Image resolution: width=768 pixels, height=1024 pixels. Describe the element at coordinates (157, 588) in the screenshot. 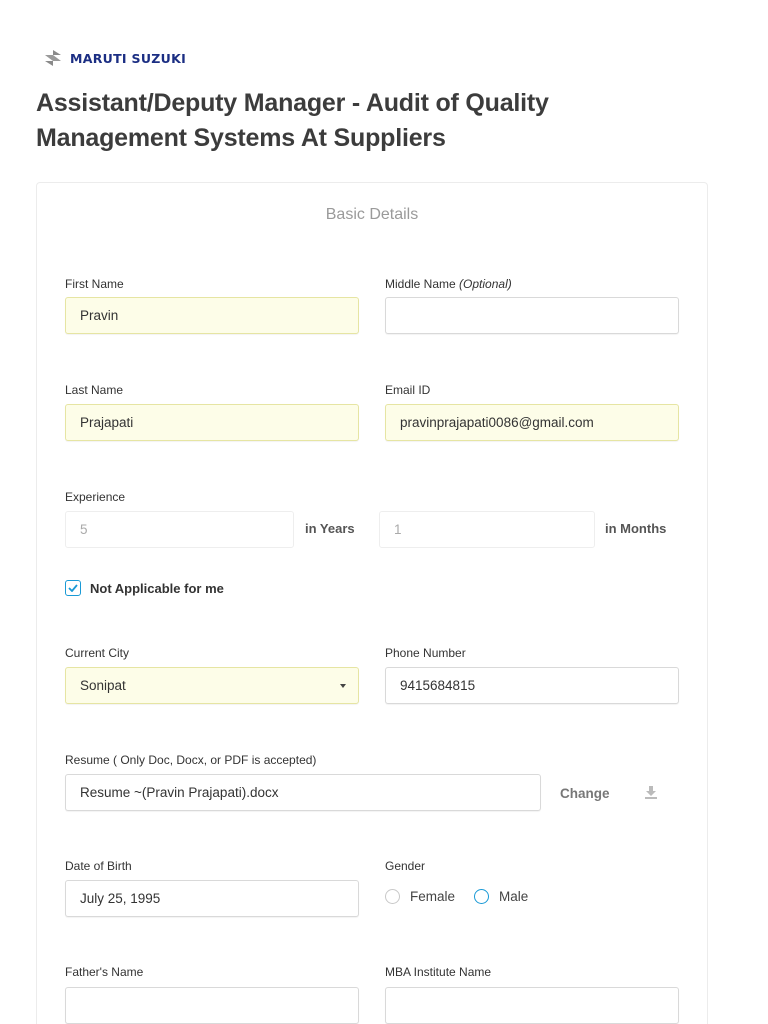

I see `not-applicable-label: Not Applicable for me` at that location.